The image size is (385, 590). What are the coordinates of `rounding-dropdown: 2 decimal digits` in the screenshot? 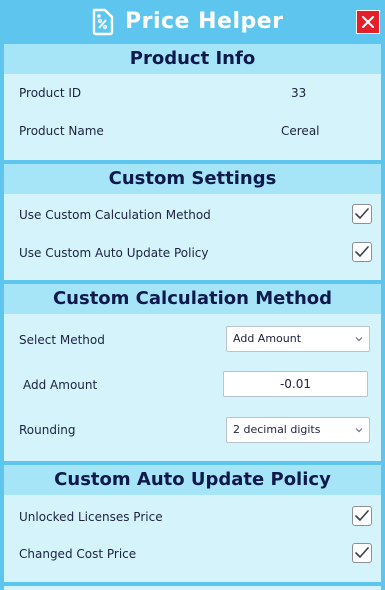 It's located at (298, 430).